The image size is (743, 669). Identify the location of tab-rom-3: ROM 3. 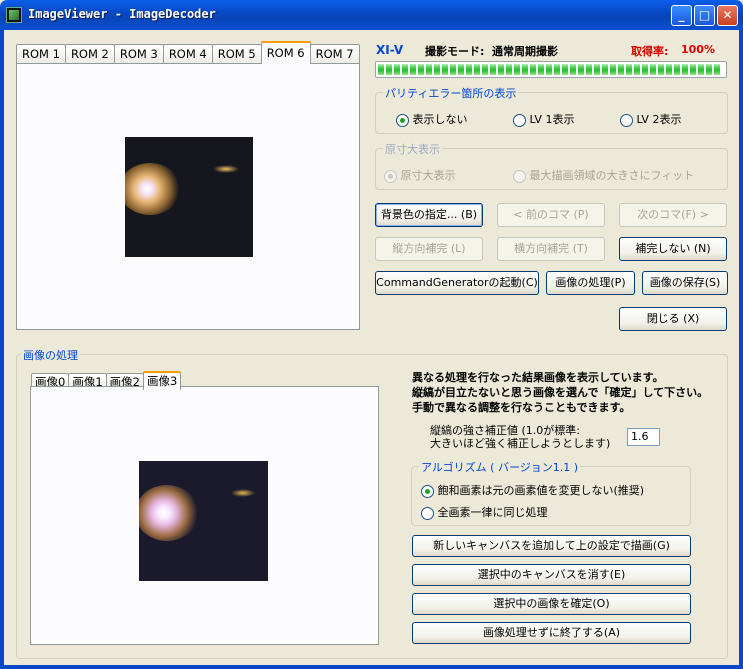
(138, 54).